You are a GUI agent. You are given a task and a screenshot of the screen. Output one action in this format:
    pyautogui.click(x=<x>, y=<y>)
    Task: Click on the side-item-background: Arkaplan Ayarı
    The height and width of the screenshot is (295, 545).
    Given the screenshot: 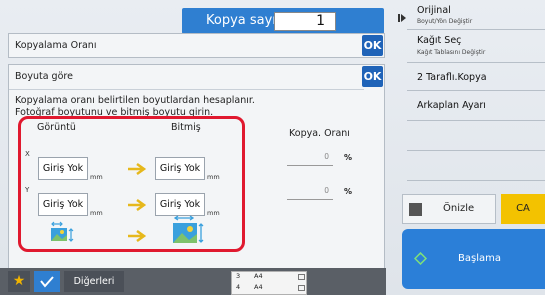 What is the action you would take?
    pyautogui.click(x=476, y=106)
    